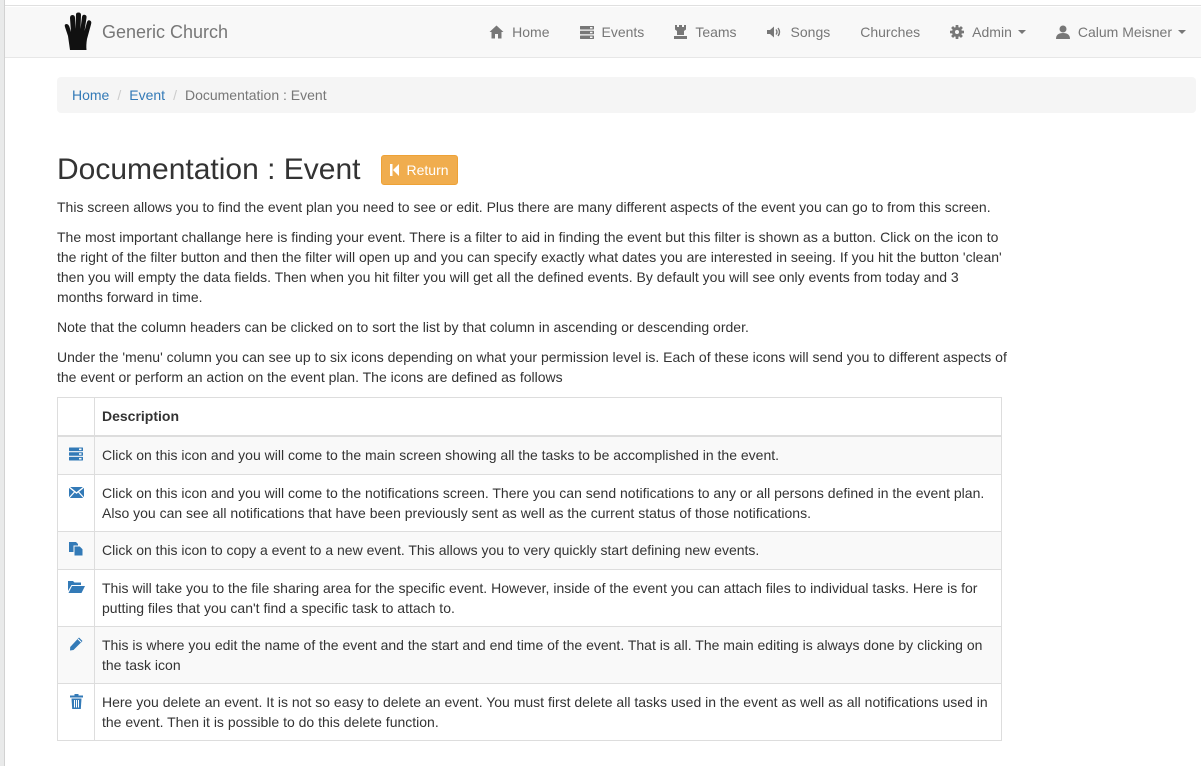  What do you see at coordinates (427, 170) in the screenshot?
I see `return-button-label: Return` at bounding box center [427, 170].